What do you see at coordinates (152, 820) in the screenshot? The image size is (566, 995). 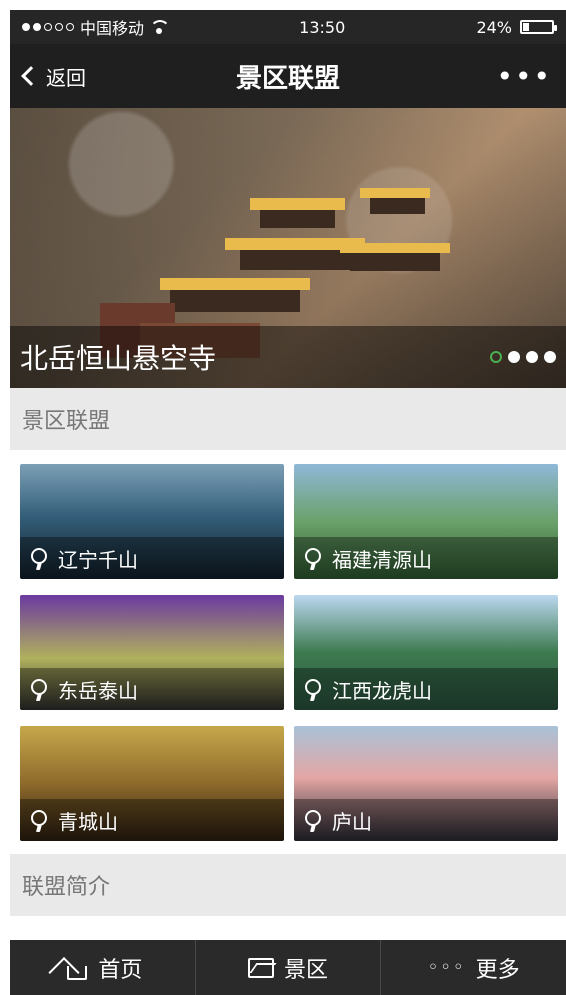 I see `tile-caption: 青城山` at bounding box center [152, 820].